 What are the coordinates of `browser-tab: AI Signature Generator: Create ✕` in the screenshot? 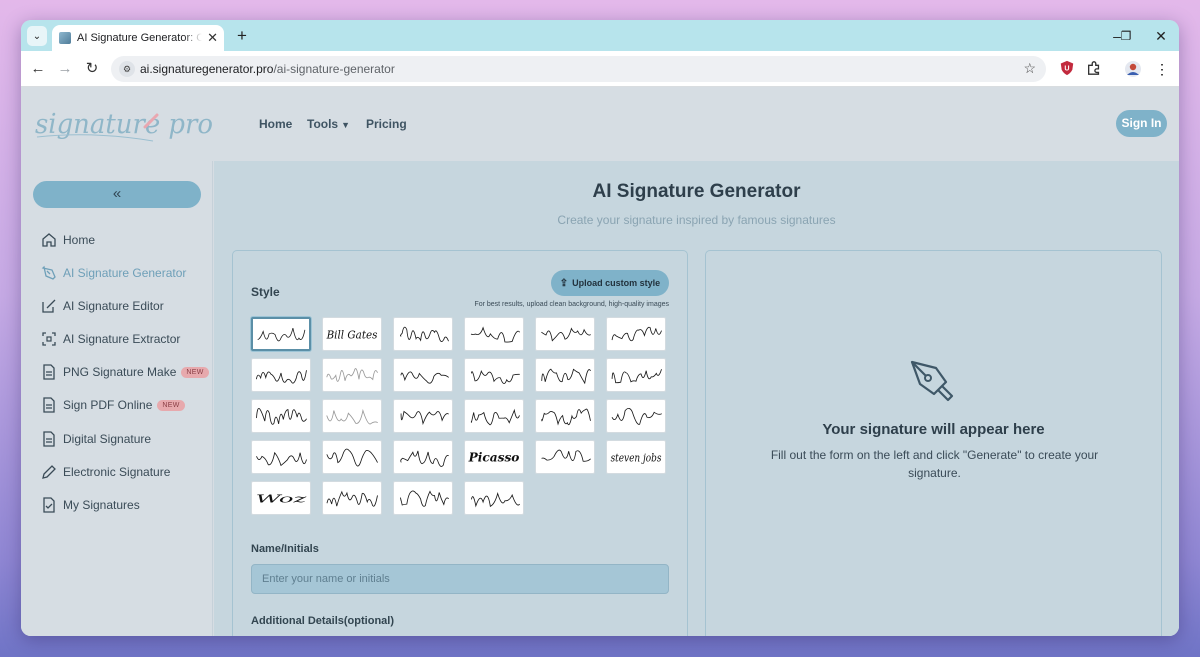 It's located at (138, 38).